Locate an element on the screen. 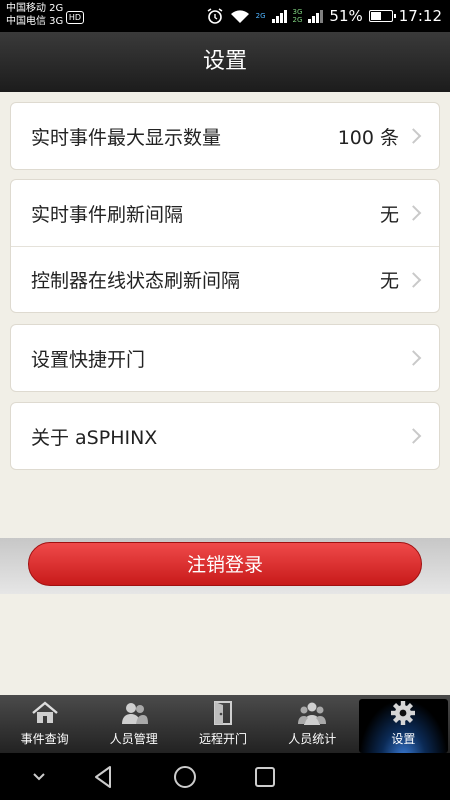  setting-row-quick-open: 设置快捷开门 is located at coordinates (225, 358).